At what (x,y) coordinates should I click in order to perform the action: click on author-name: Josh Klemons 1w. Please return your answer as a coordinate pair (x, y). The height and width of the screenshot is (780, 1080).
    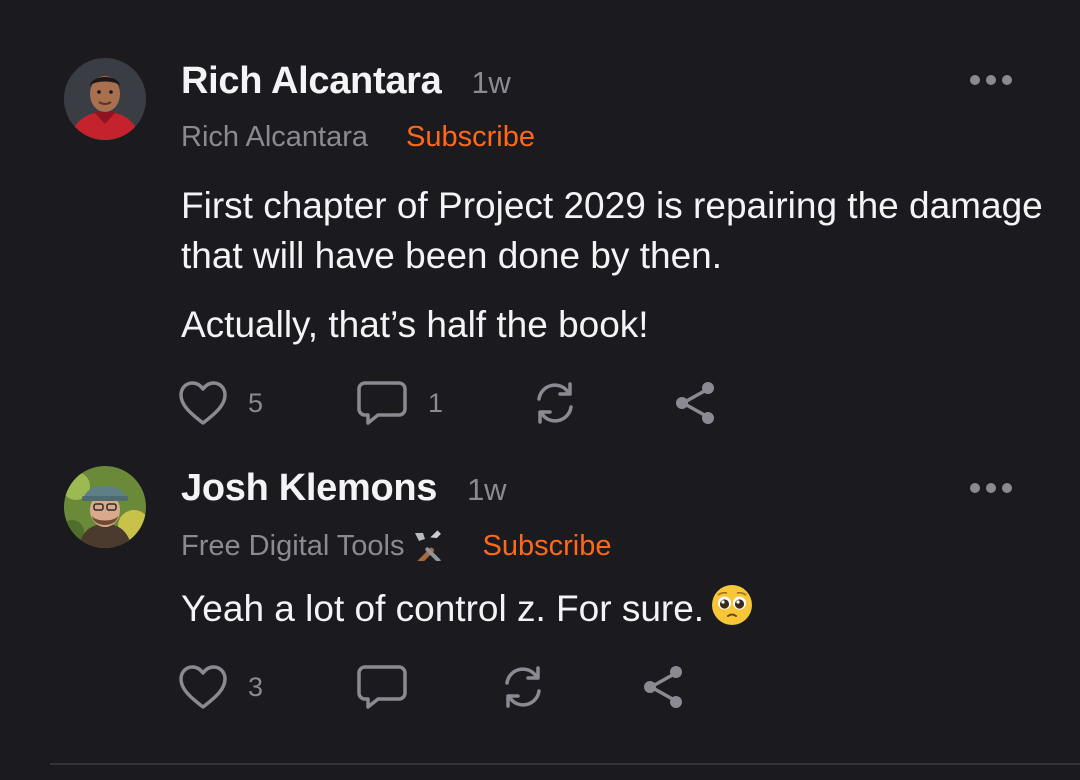
    Looking at the image, I should click on (343, 488).